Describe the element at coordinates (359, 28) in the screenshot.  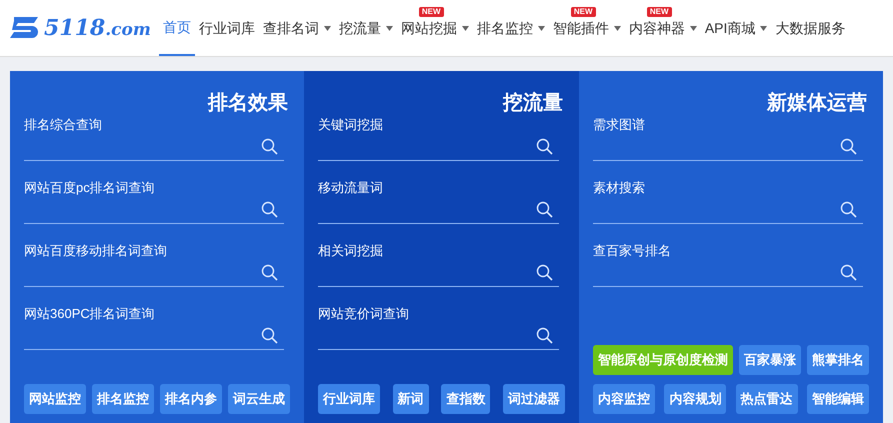
I see `nav-link: 挖流量` at that location.